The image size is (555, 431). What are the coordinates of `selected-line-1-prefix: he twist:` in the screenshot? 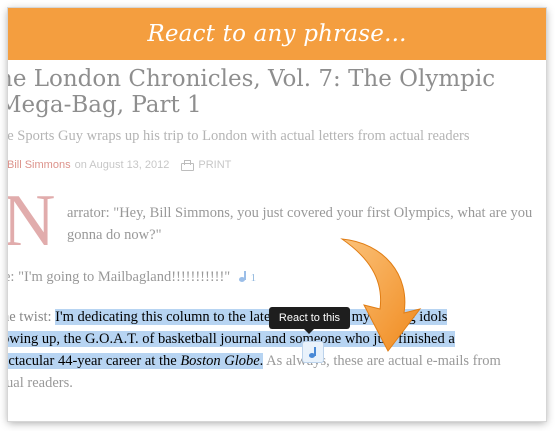 It's located at (30, 317).